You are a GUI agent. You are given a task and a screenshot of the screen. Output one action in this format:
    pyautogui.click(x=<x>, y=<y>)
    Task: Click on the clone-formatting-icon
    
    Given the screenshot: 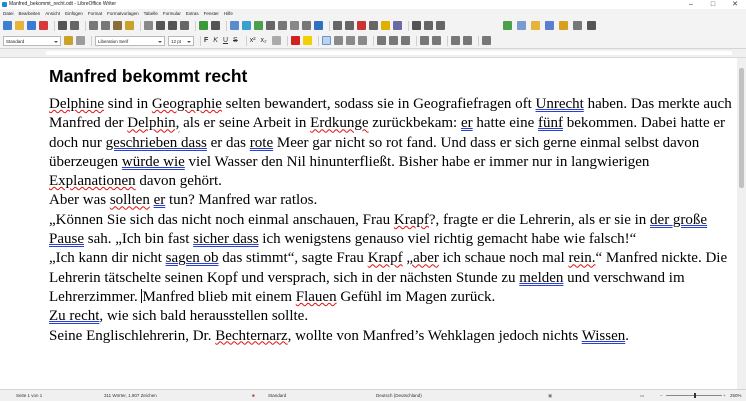 What is the action you would take?
    pyautogui.click(x=129, y=25)
    